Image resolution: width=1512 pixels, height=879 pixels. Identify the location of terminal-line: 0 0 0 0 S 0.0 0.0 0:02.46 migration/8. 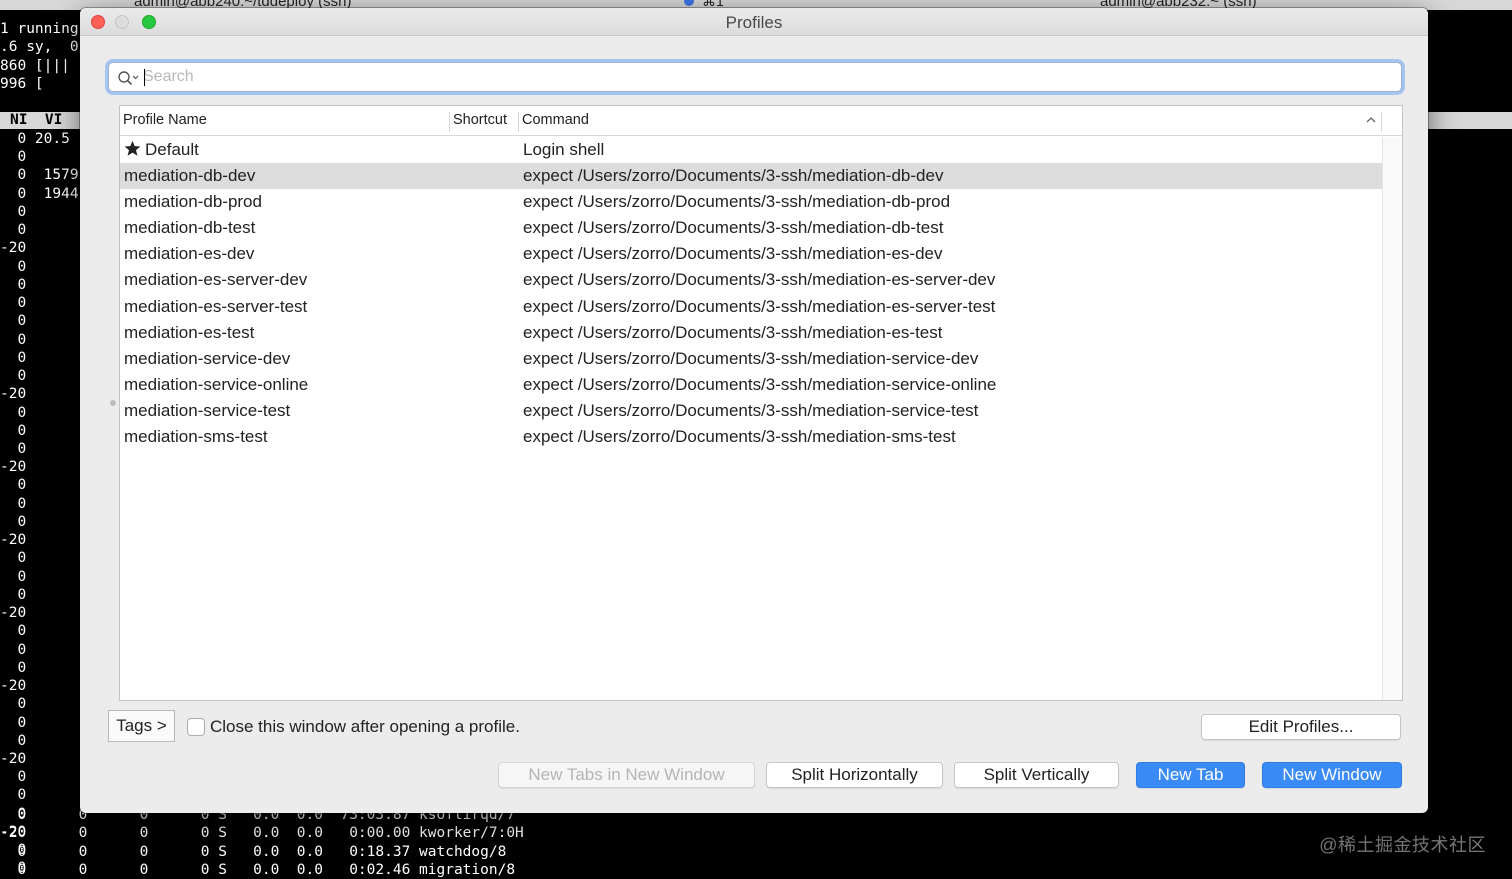
(258, 869).